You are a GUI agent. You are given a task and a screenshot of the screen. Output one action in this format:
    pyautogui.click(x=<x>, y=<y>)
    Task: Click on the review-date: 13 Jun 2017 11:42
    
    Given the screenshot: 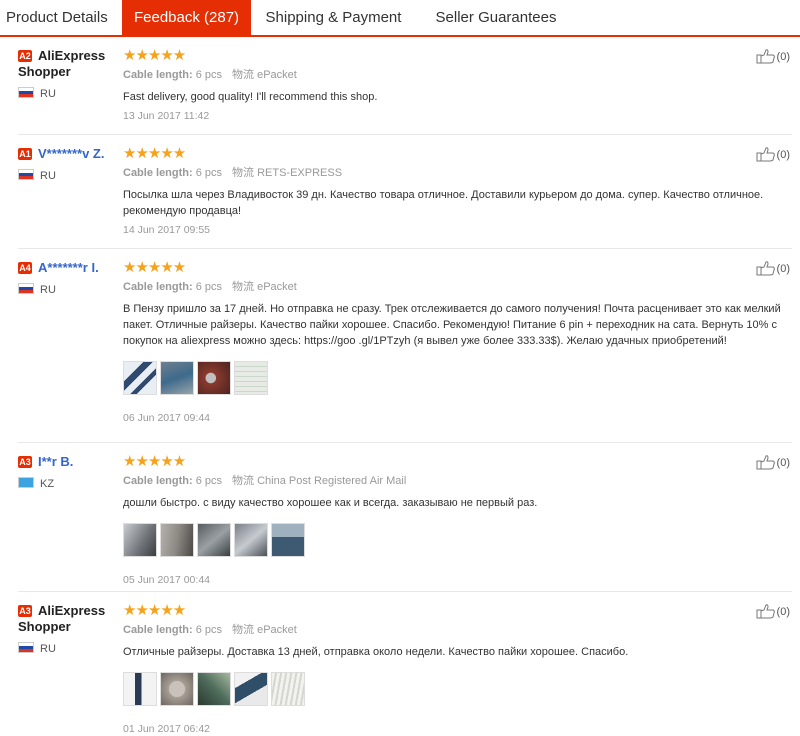 What is the action you would take?
    pyautogui.click(x=166, y=116)
    